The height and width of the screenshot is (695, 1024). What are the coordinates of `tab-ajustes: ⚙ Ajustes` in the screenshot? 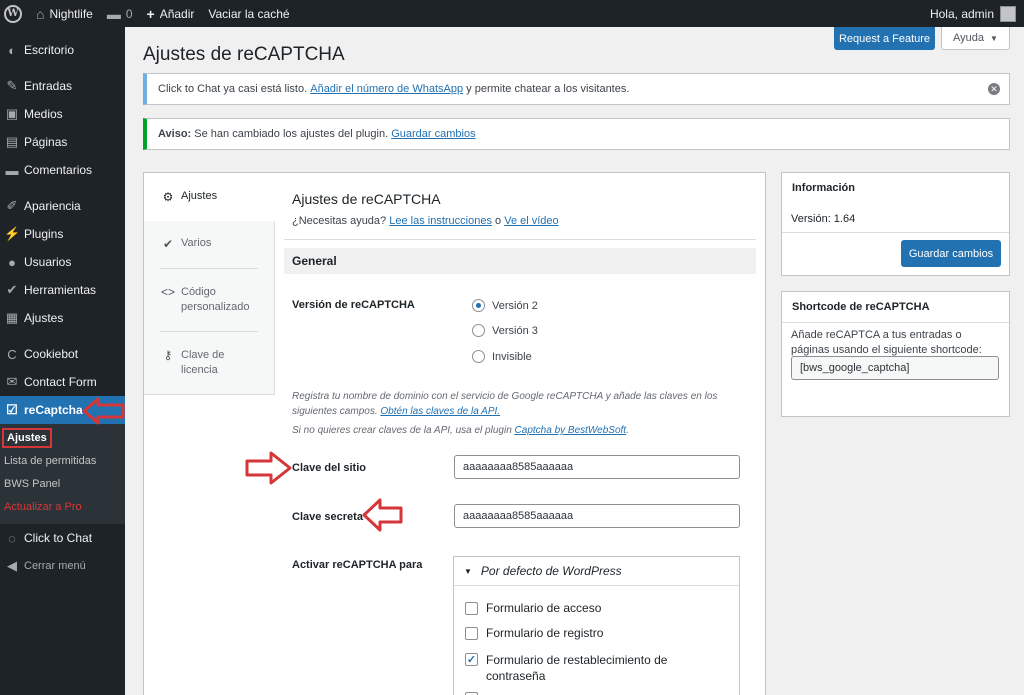 It's located at (210, 197).